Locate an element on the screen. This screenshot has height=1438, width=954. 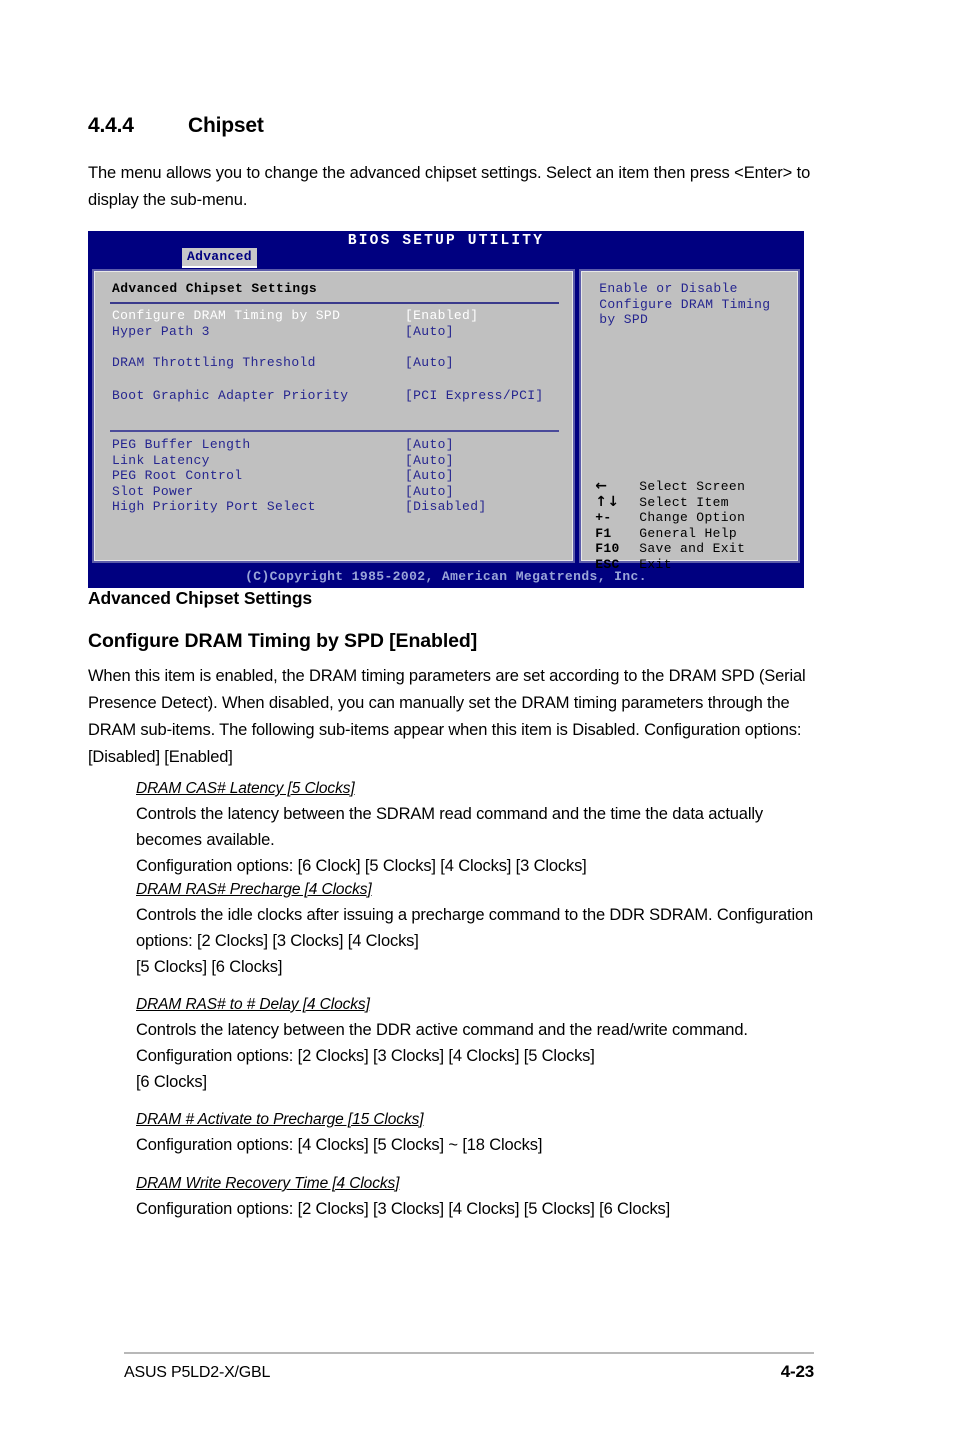
setting-row: PEG Buffer Length [Auto] is located at coordinates (333, 445).